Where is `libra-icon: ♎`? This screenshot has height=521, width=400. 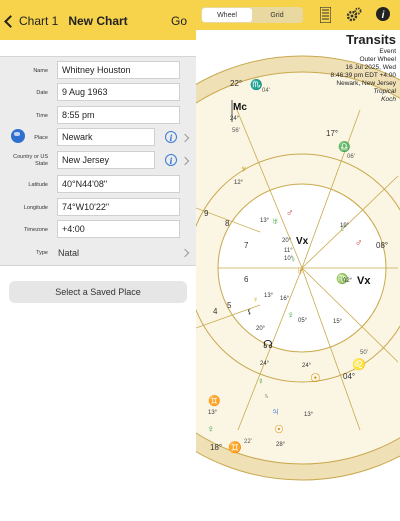
libra-icon: ♎ is located at coordinates (344, 146).